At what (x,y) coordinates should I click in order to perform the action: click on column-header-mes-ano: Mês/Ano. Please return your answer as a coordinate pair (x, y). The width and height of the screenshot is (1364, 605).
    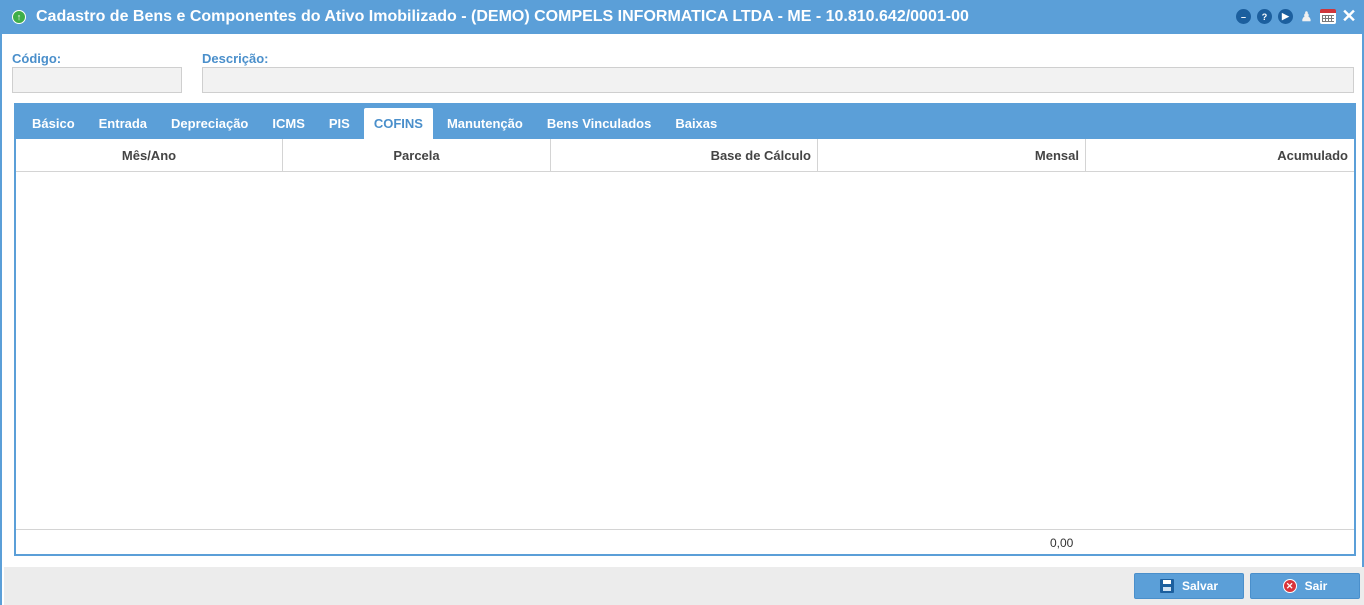
    Looking at the image, I should click on (149, 155).